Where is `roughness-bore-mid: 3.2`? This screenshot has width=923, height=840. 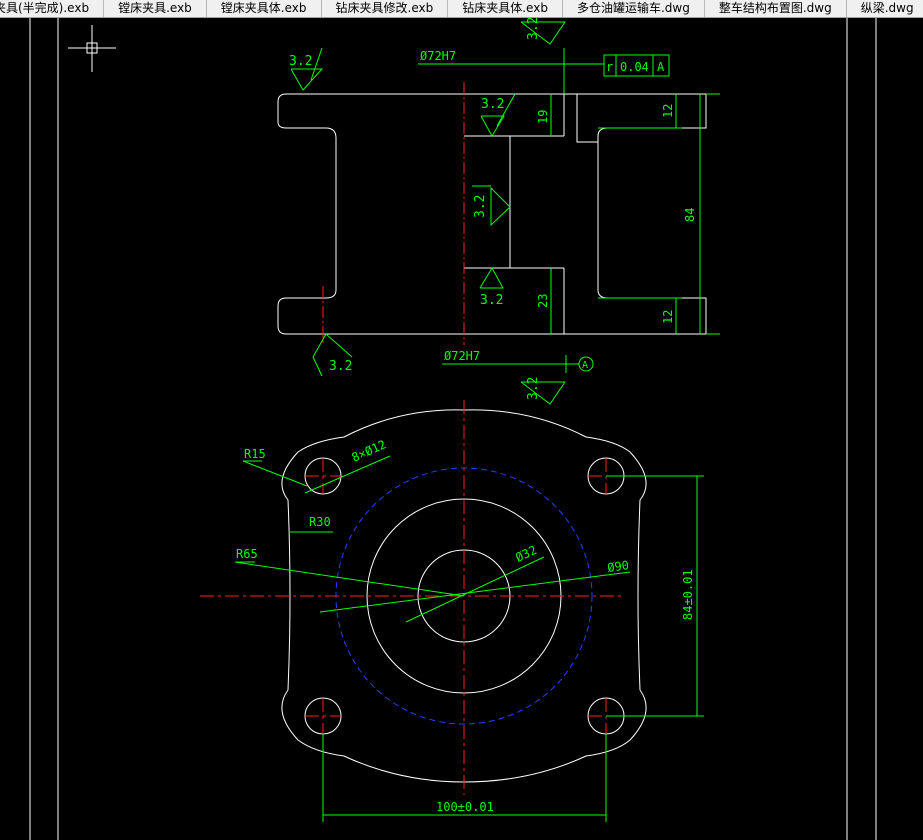
roughness-bore-mid: 3.2 is located at coordinates (480, 206).